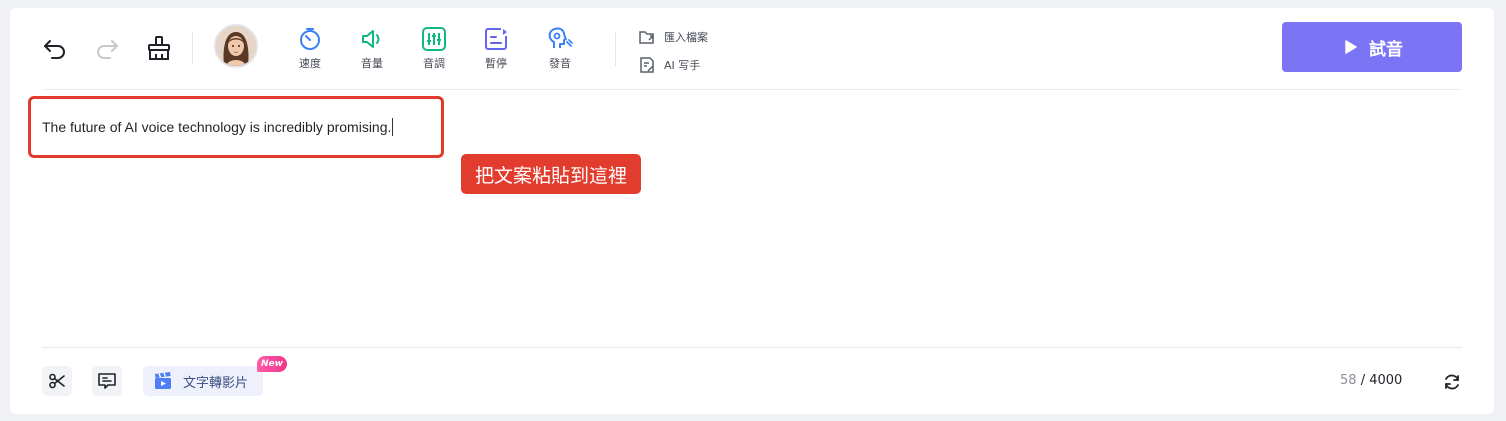 This screenshot has height=421, width=1506. Describe the element at coordinates (159, 48) in the screenshot. I see `broom-icon` at that location.